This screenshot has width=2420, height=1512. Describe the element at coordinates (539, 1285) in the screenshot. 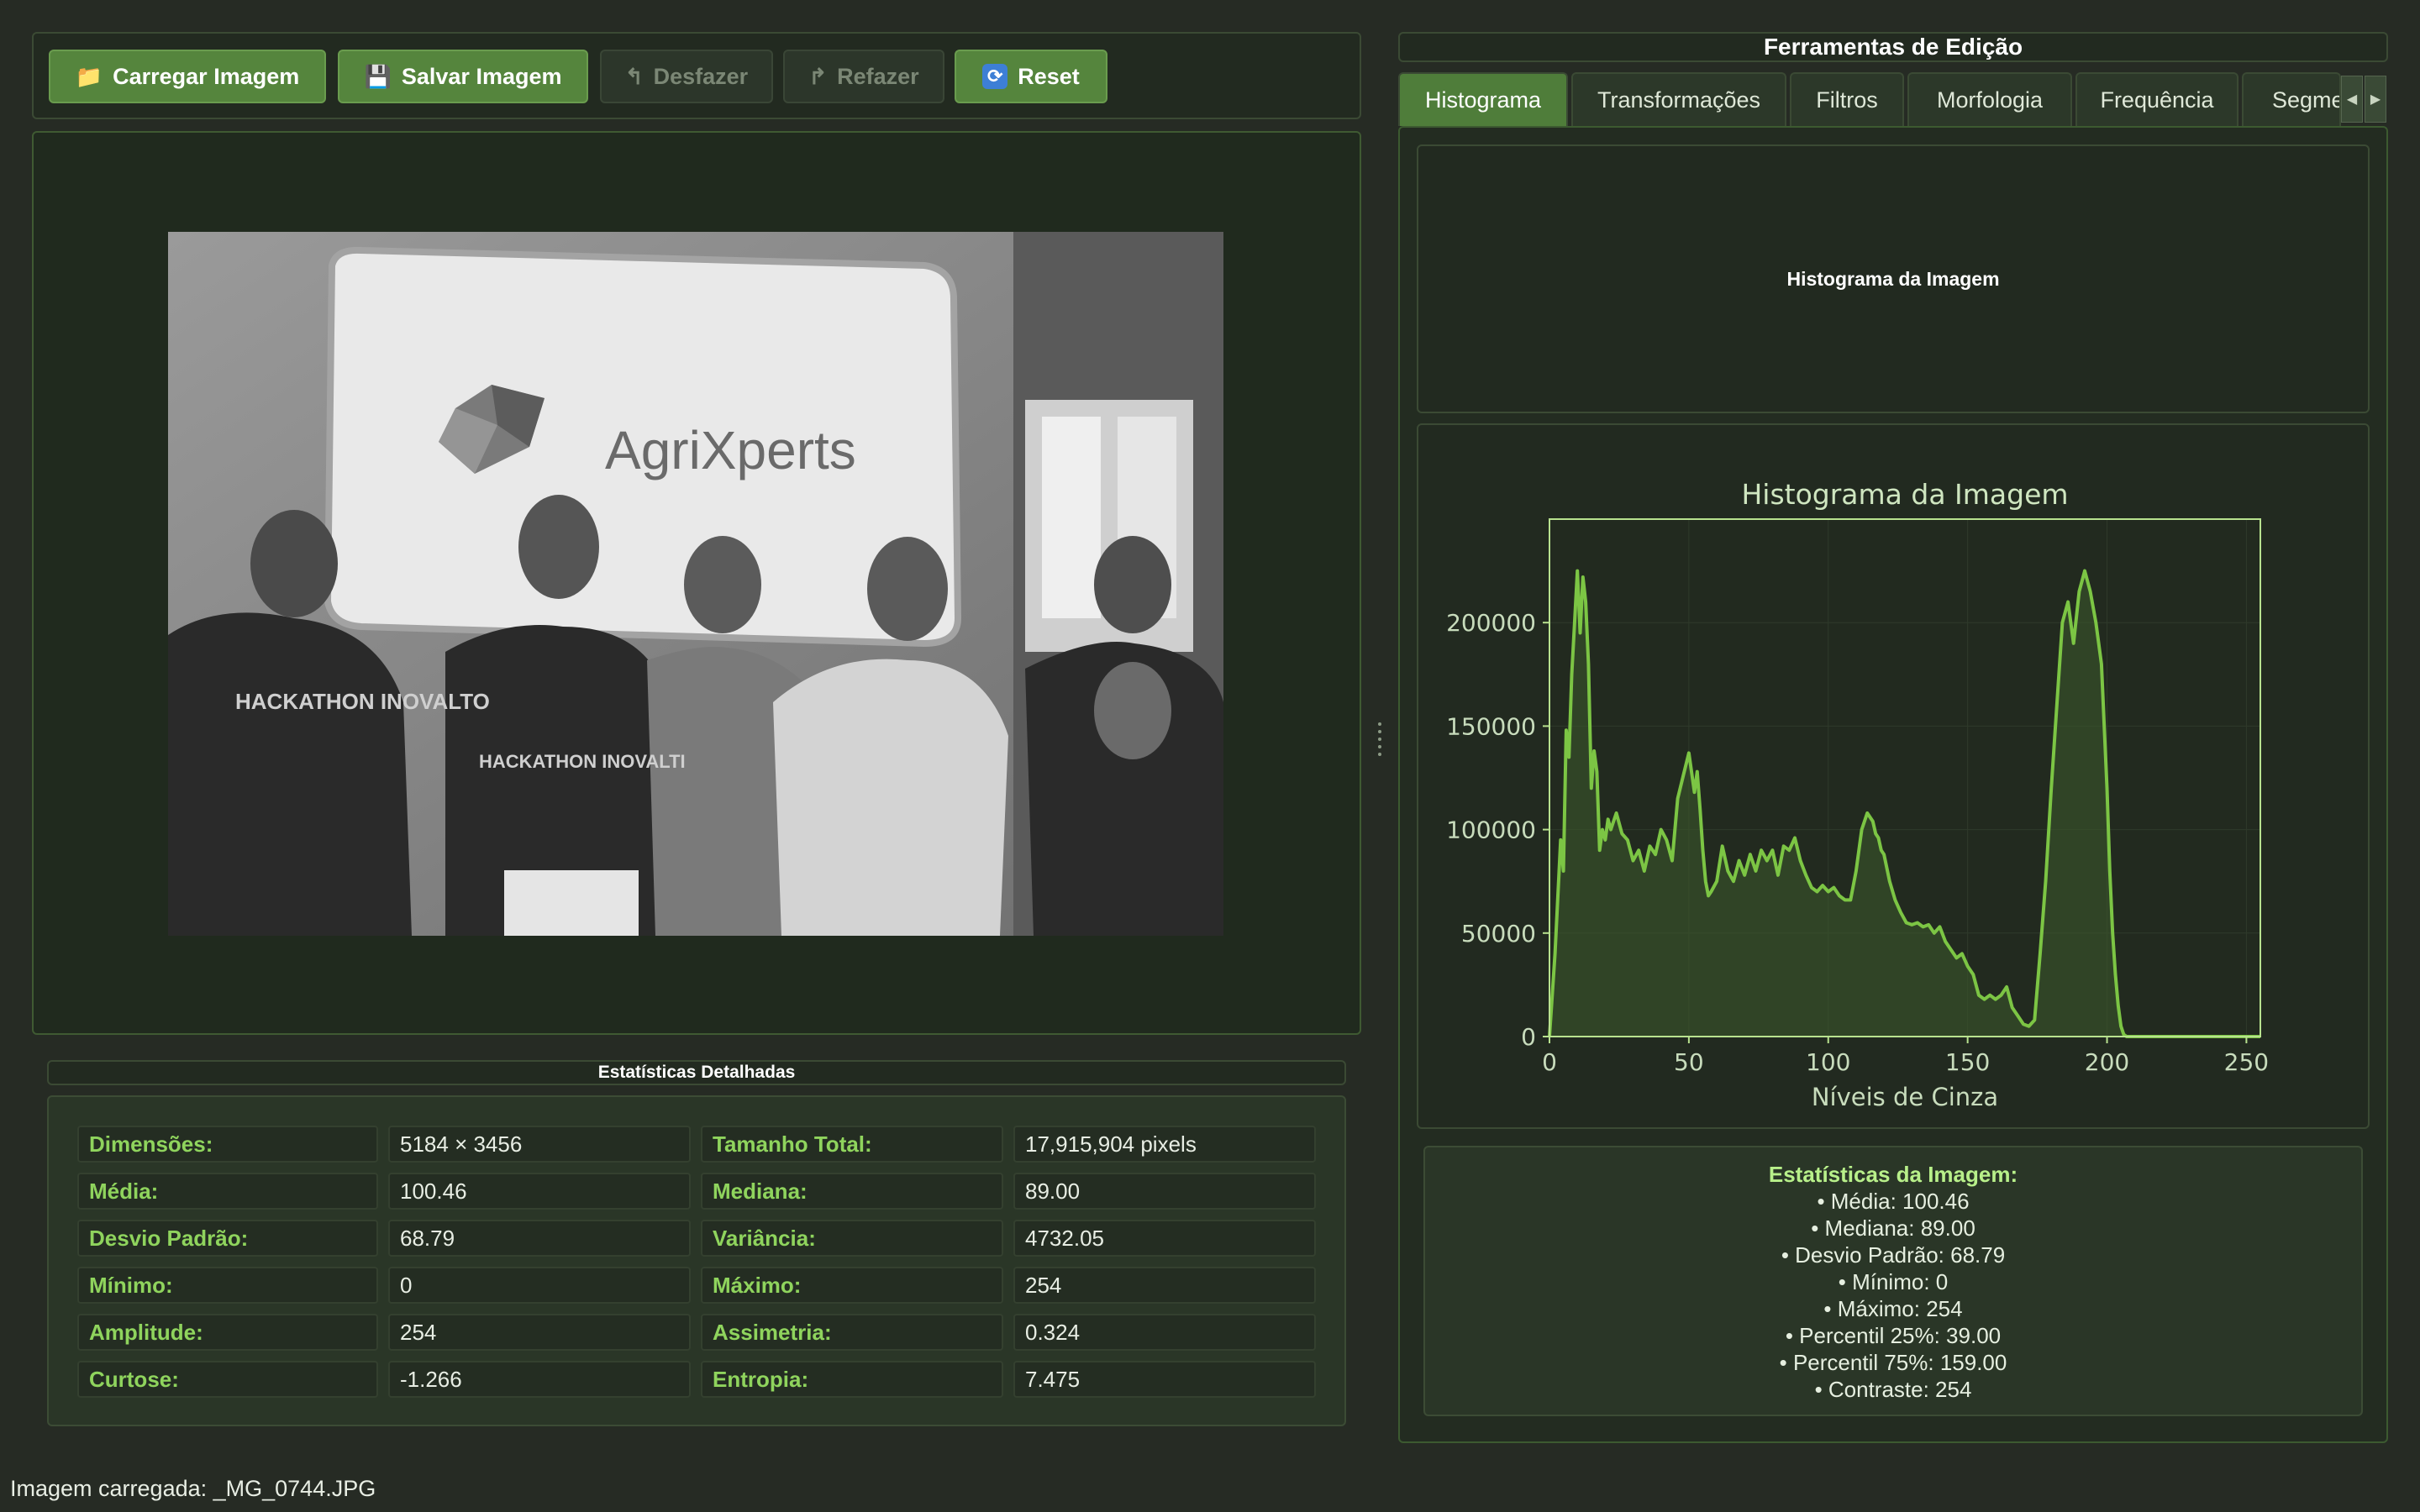

I see `stat-value: 0` at that location.